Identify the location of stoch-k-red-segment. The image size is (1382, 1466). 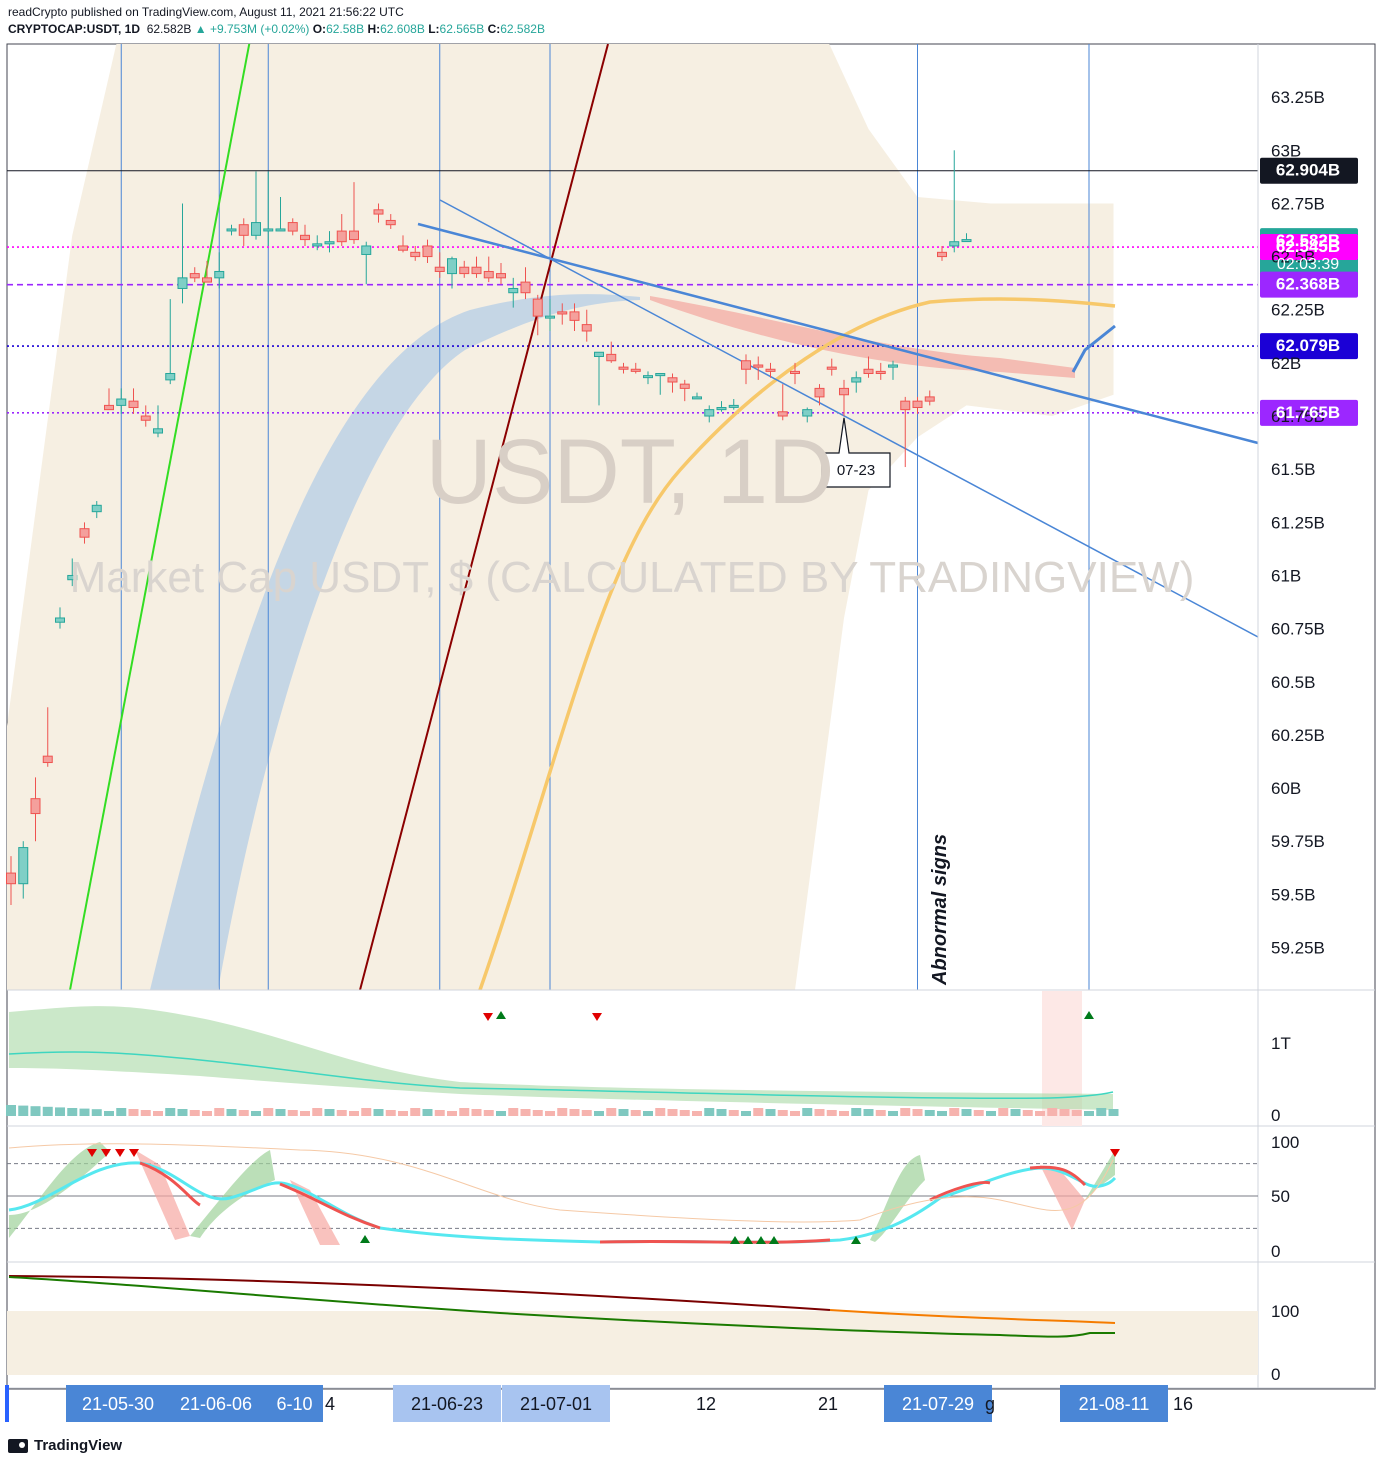
(613, 1202).